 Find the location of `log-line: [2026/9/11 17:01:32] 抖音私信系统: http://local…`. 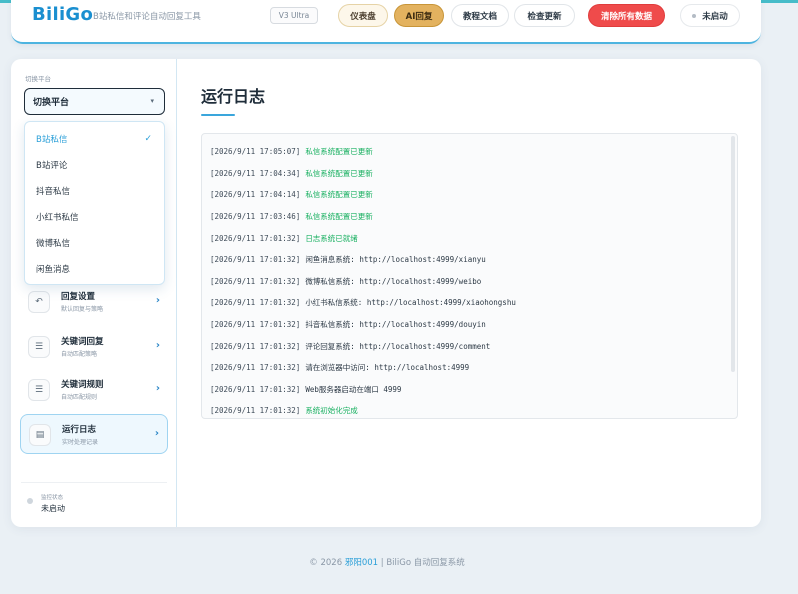

log-line: [2026/9/11 17:01:32] 抖音私信系统: http://local… is located at coordinates (348, 325).